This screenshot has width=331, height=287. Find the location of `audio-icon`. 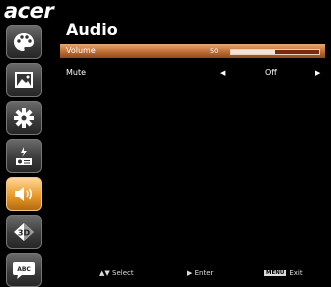

audio-icon is located at coordinates (24, 194).